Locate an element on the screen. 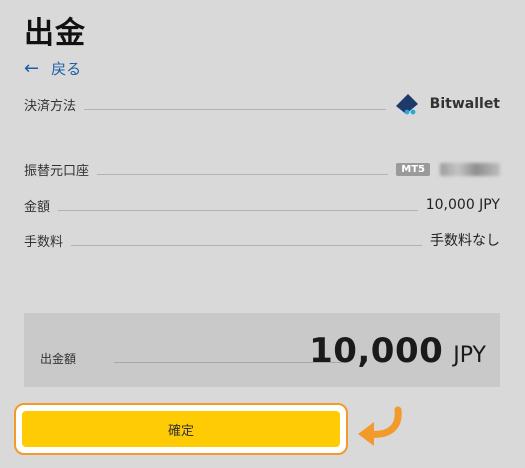 The height and width of the screenshot is (468, 525). confirm-button: 確定 is located at coordinates (181, 429).